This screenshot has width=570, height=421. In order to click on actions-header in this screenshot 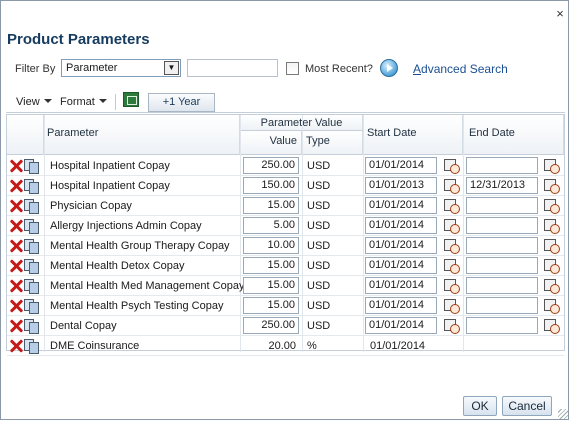, I will do `click(25, 135)`.